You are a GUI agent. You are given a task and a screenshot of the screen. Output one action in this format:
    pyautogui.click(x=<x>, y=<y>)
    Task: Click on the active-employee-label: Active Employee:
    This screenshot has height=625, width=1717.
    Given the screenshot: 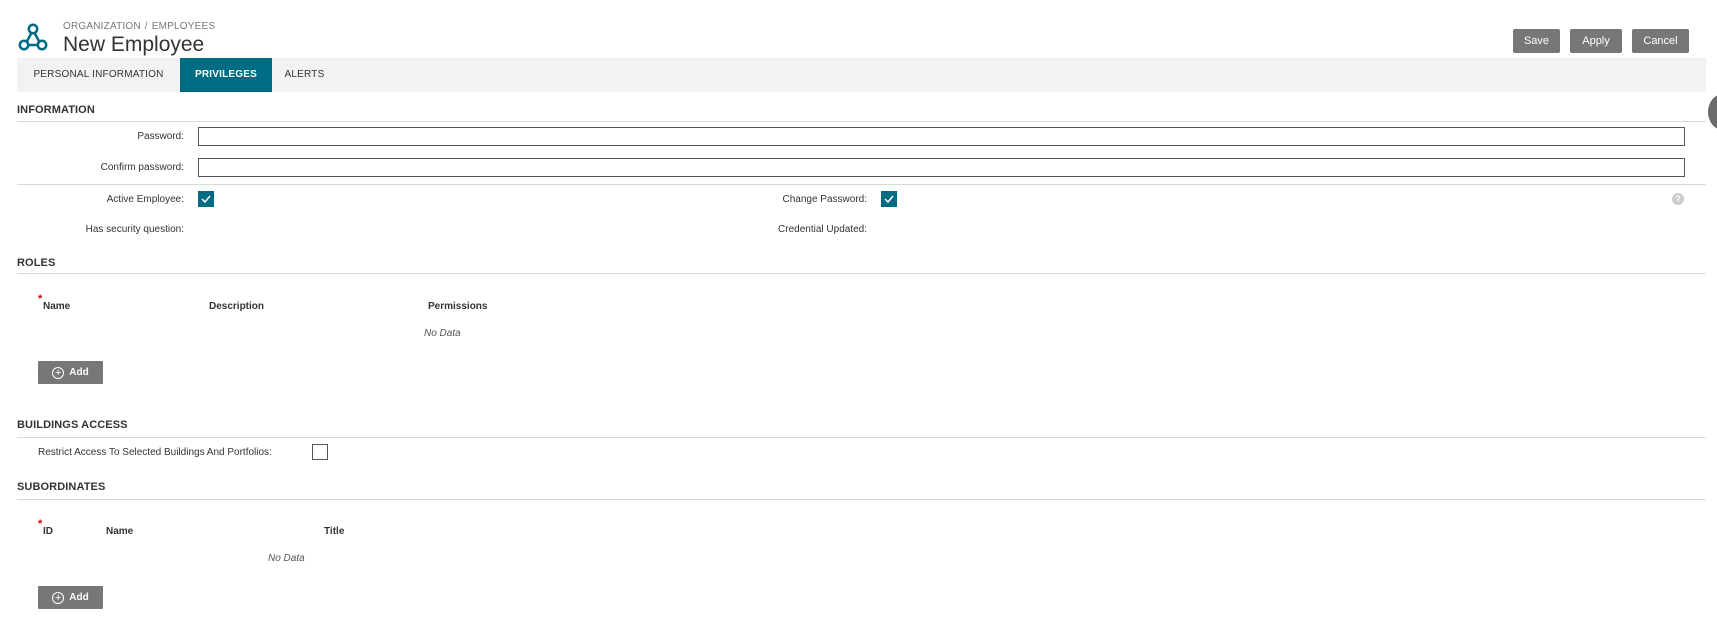 What is the action you would take?
    pyautogui.click(x=145, y=199)
    